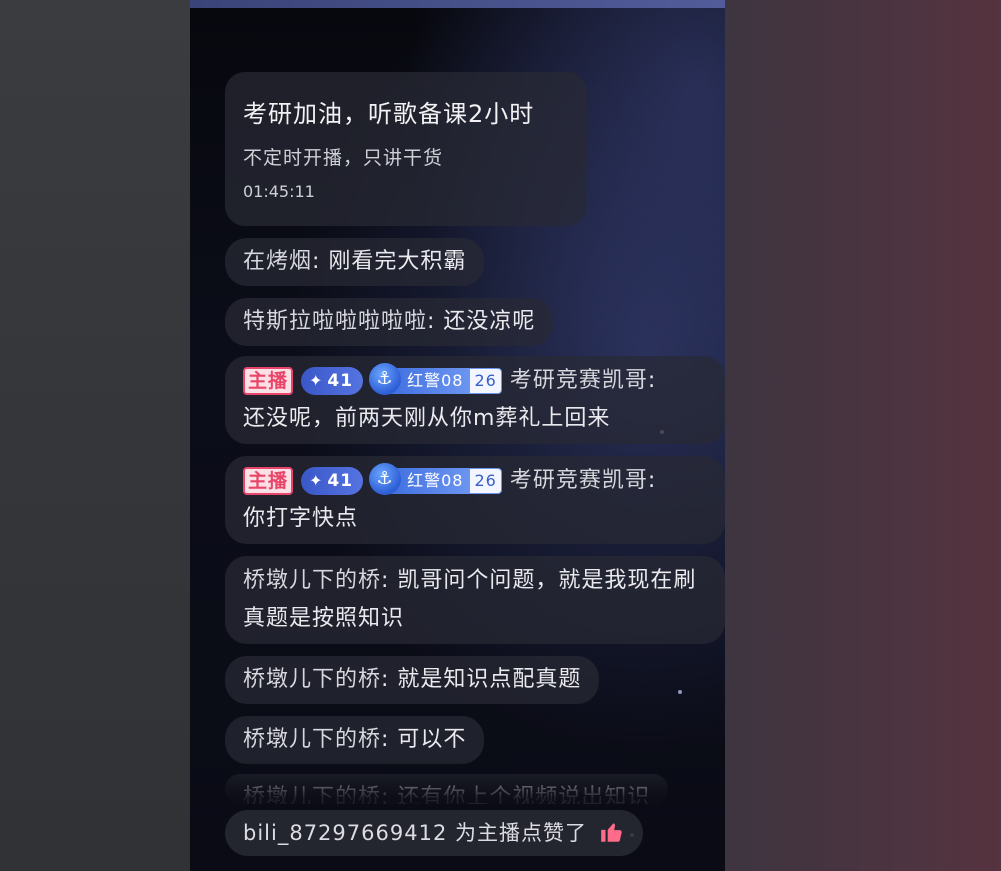 The height and width of the screenshot is (871, 1001). What do you see at coordinates (427, 418) in the screenshot?
I see `chat-text: 还没呢，前两天刚从你m葬礼上回来` at bounding box center [427, 418].